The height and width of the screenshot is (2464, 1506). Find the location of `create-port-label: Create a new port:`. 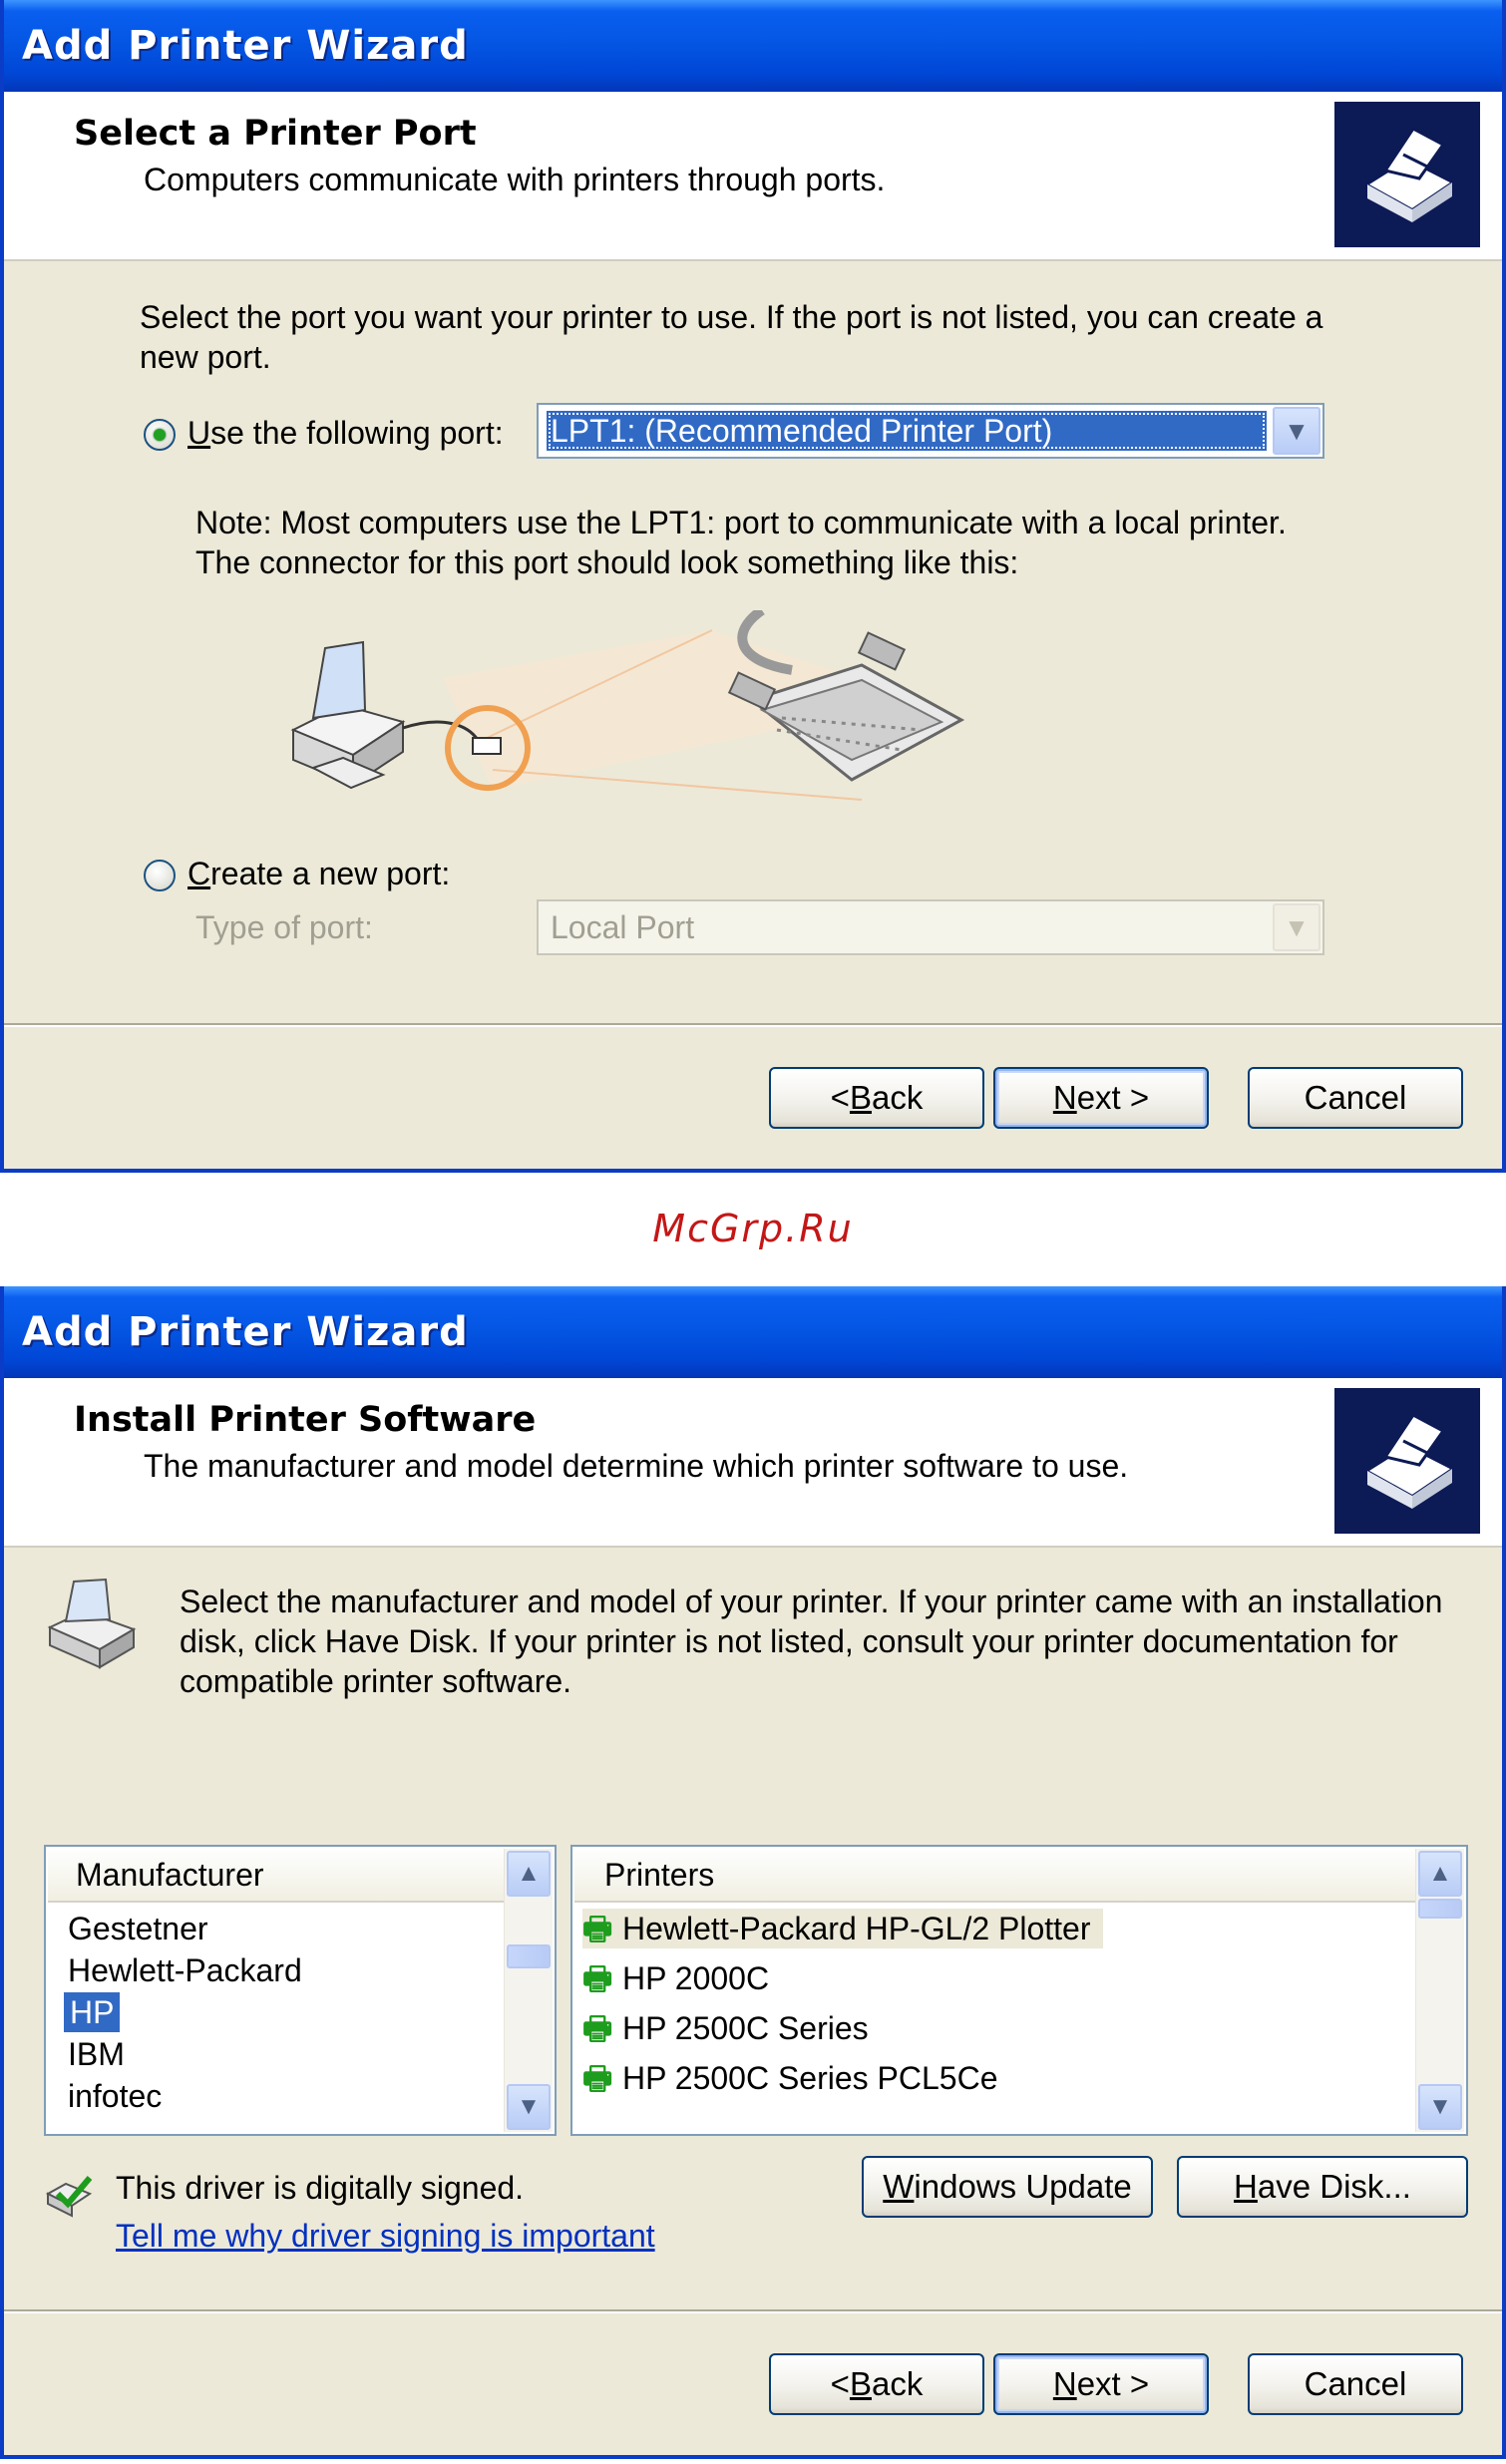

create-port-label: Create a new port: is located at coordinates (319, 873).